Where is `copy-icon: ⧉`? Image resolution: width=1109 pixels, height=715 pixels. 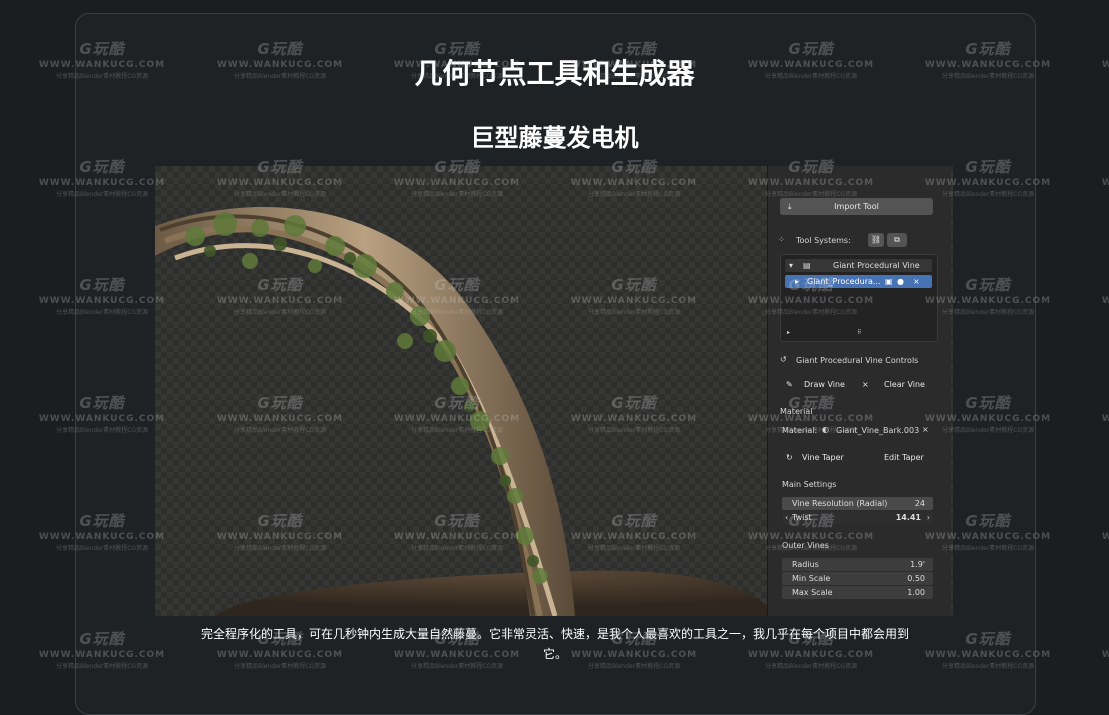 copy-icon: ⧉ is located at coordinates (897, 240).